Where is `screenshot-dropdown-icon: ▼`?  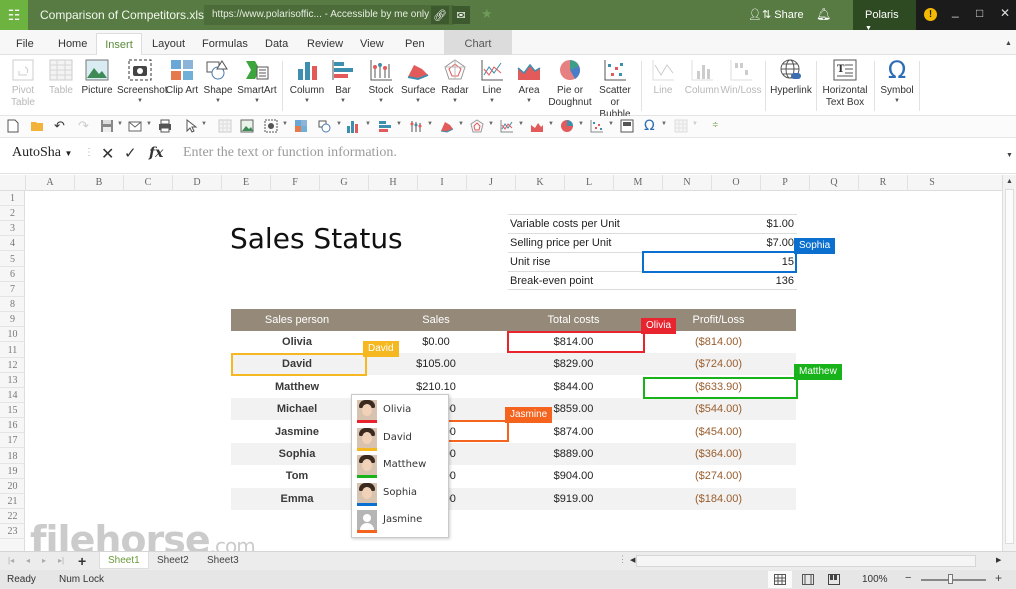
screenshot-dropdown-icon: ▼ is located at coordinates (285, 124).